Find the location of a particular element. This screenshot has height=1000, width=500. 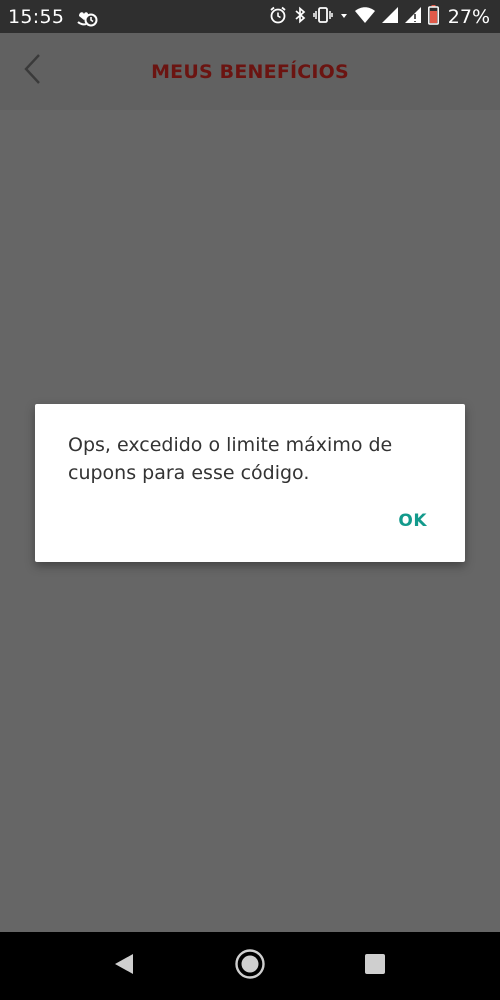

app-bar: MEUS BENEFÍCIOS is located at coordinates (250, 71).